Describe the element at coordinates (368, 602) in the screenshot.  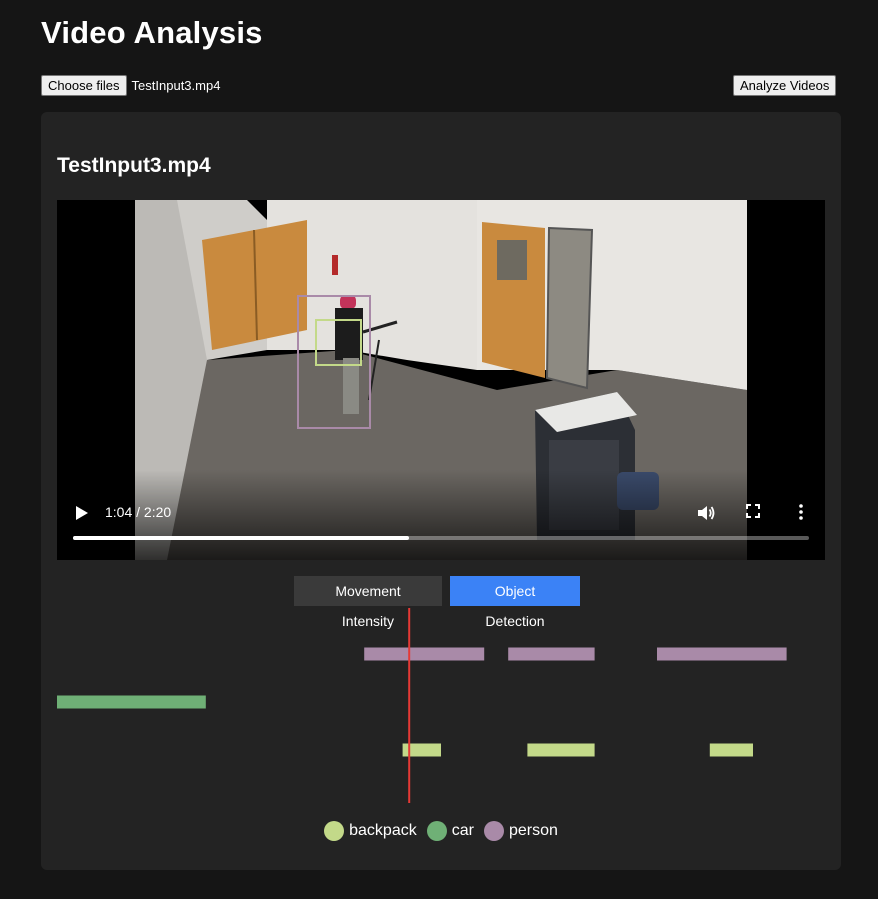
I see `tab-movement-intensity: Movement Intensity` at that location.